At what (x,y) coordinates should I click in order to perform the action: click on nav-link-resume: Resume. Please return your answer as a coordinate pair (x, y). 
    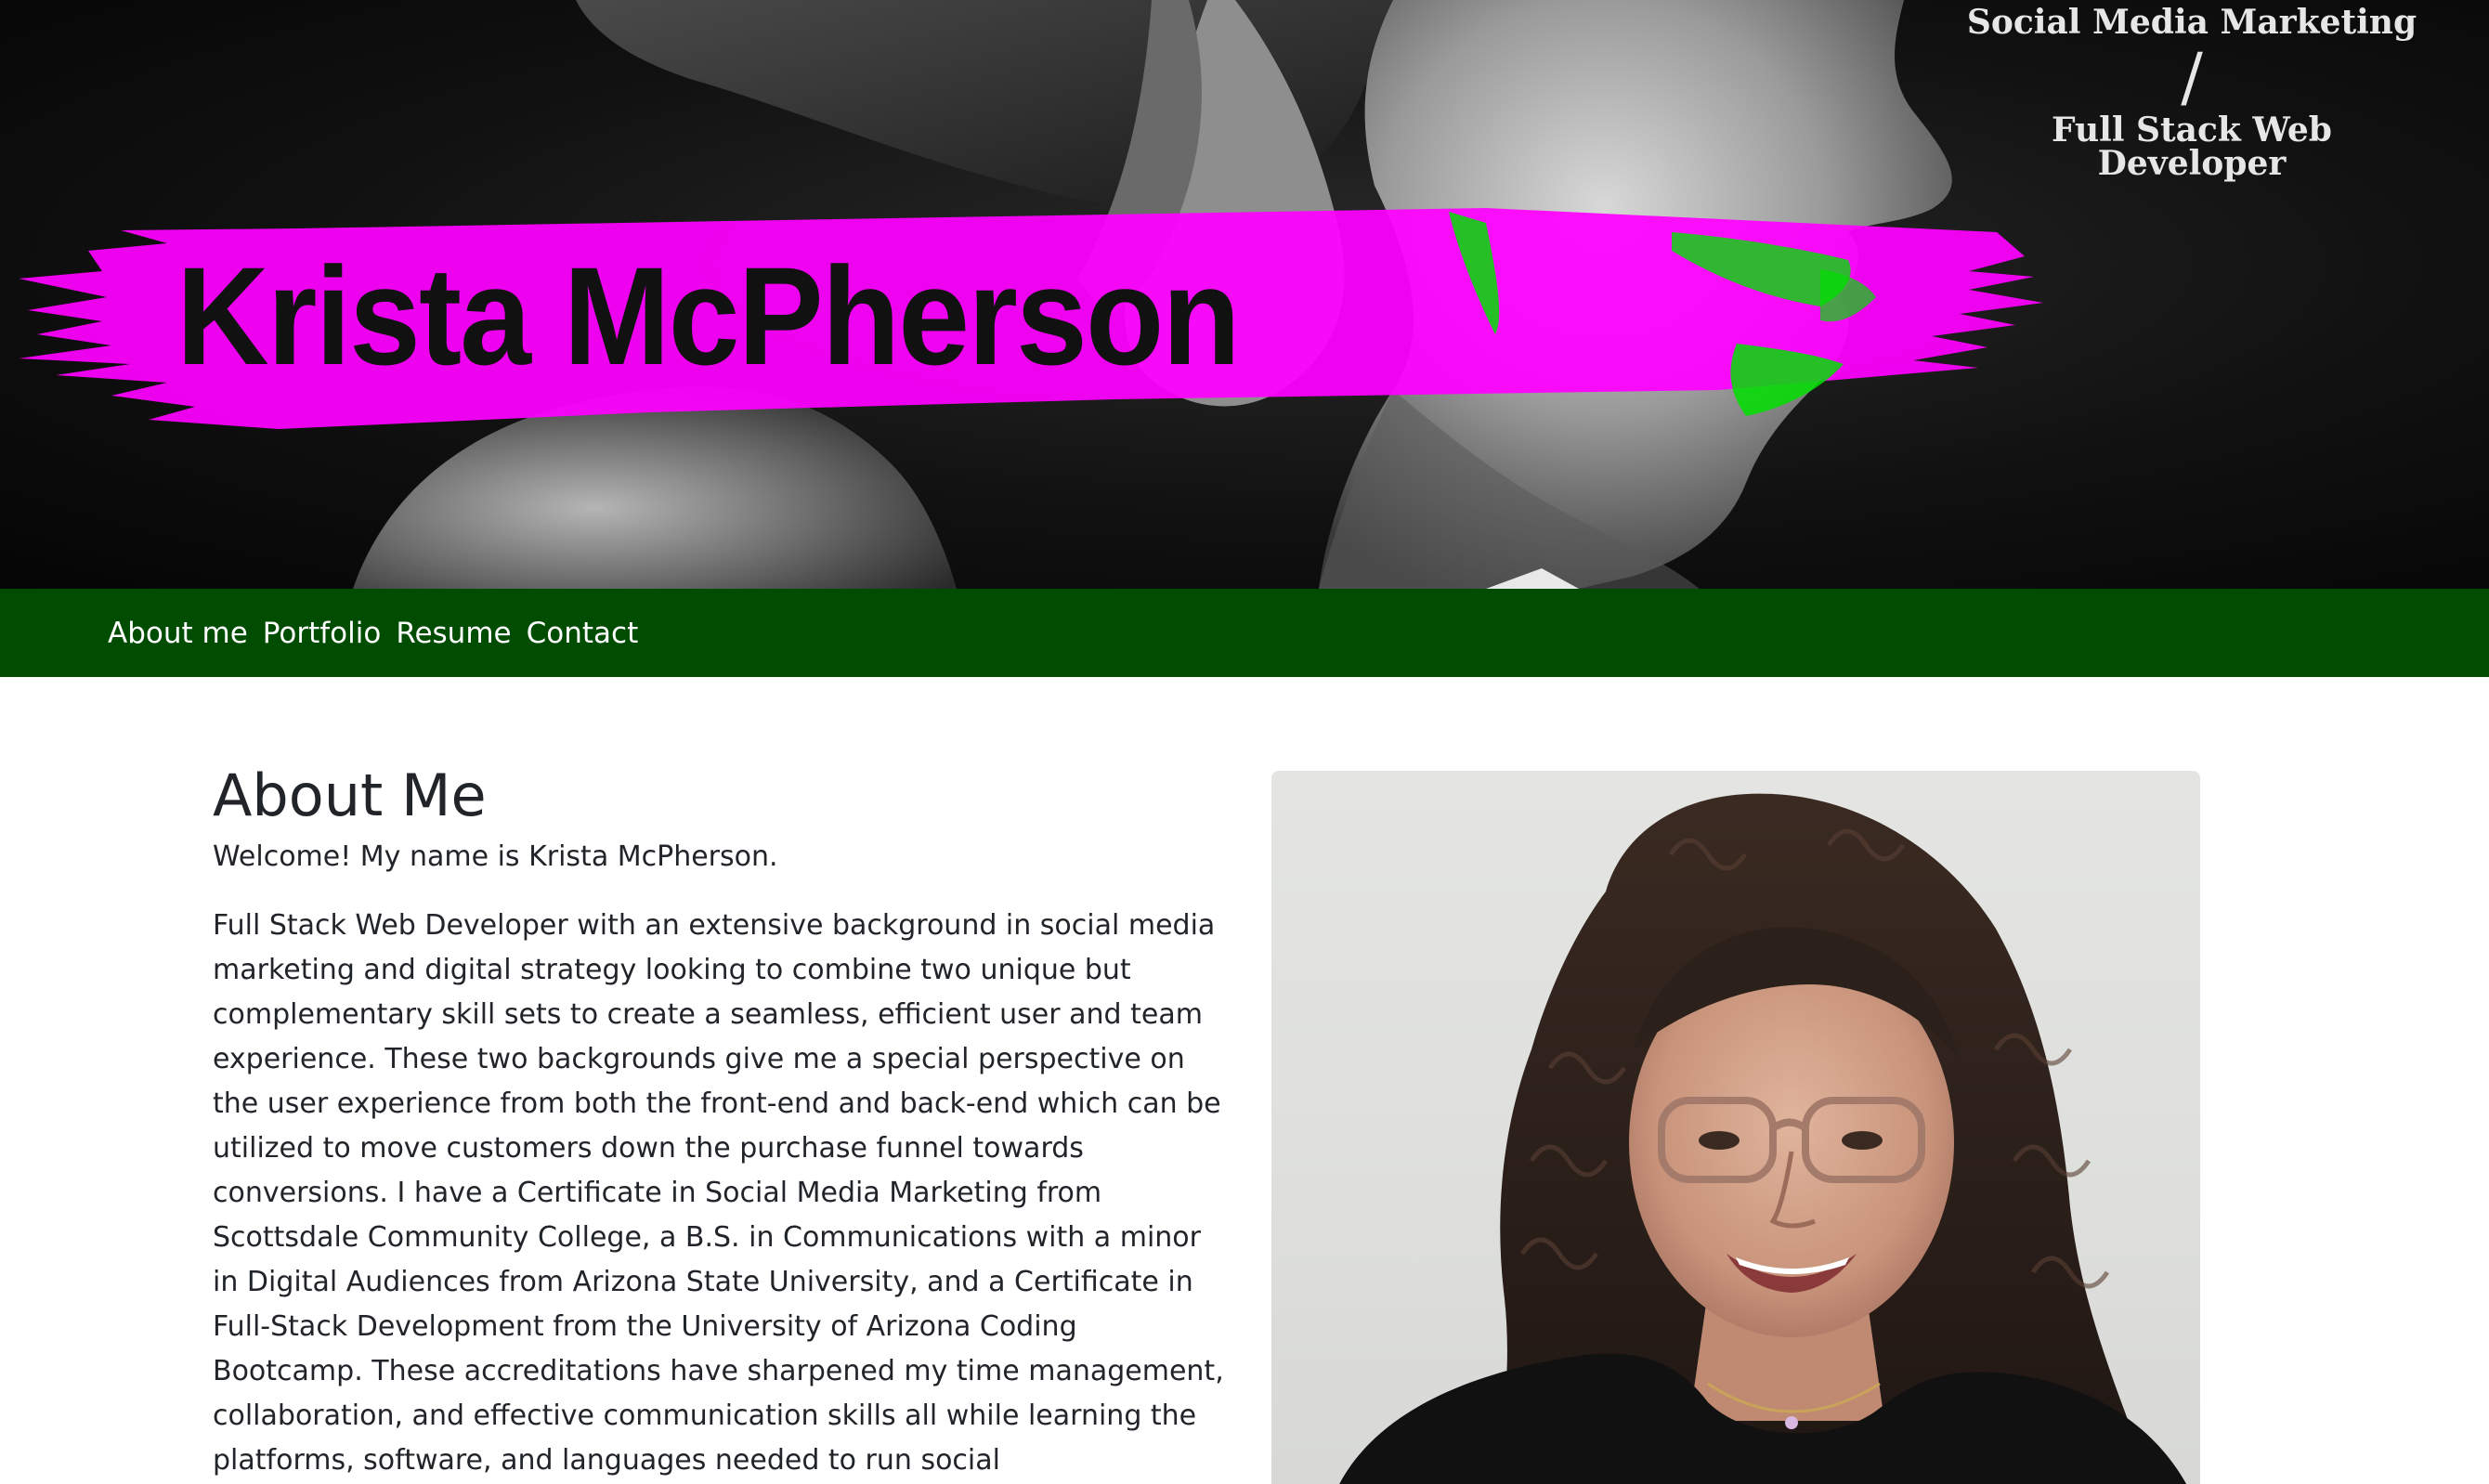
    Looking at the image, I should click on (453, 633).